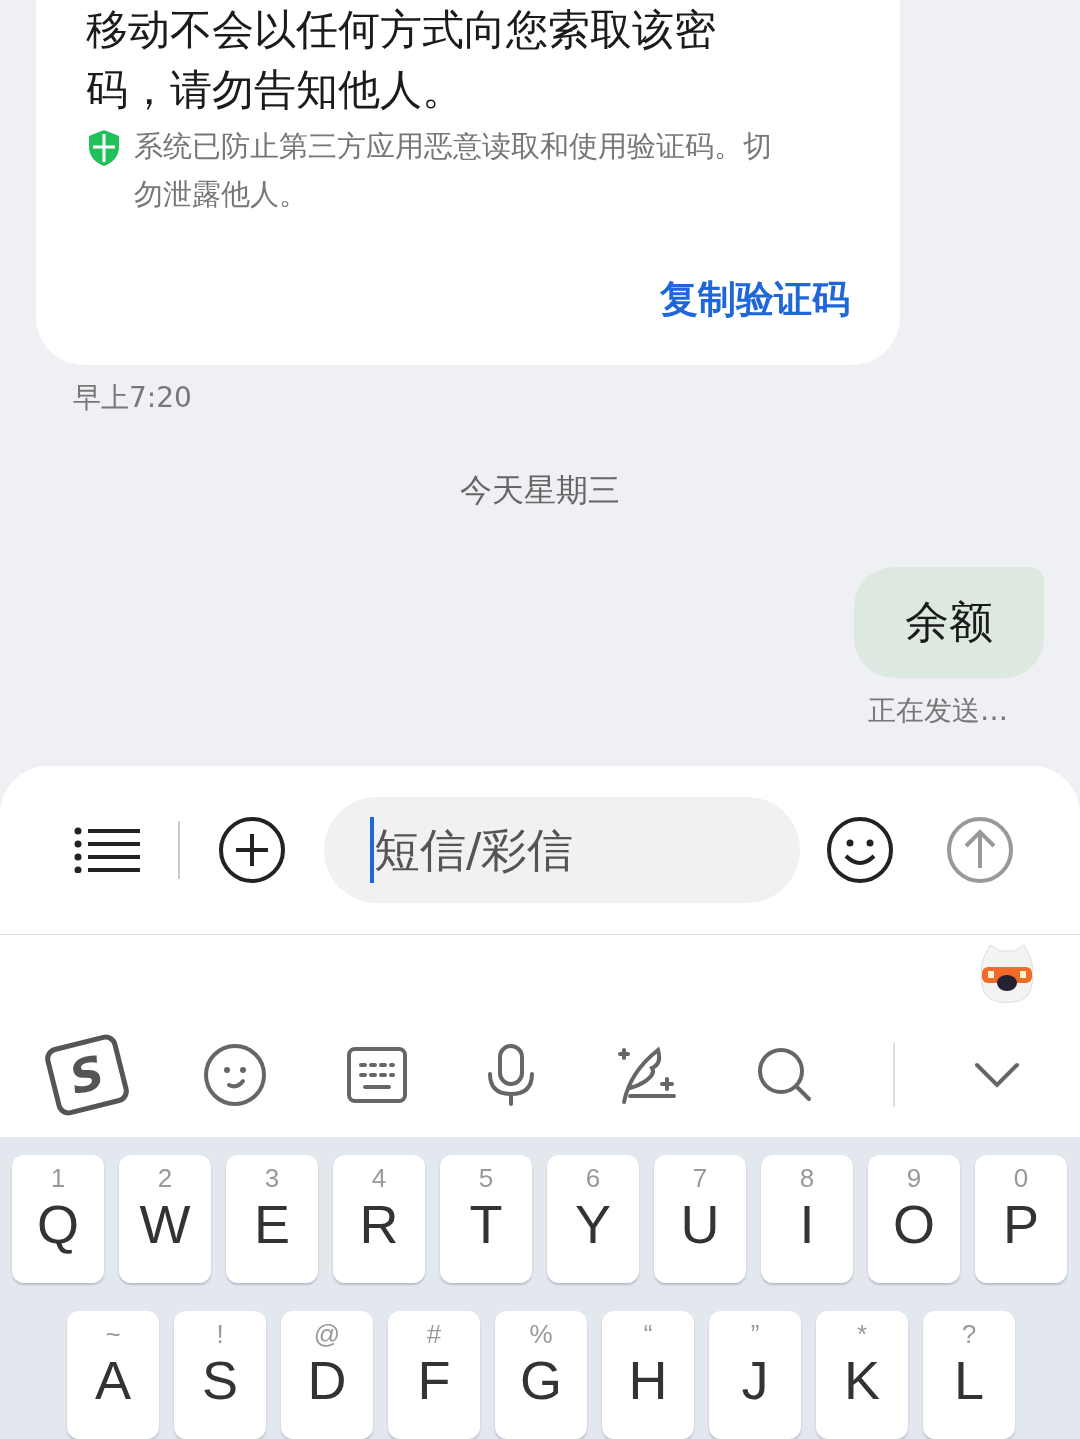 The width and height of the screenshot is (1080, 1439). Describe the element at coordinates (272, 1219) in the screenshot. I see `keyboard-key: 3 E` at that location.